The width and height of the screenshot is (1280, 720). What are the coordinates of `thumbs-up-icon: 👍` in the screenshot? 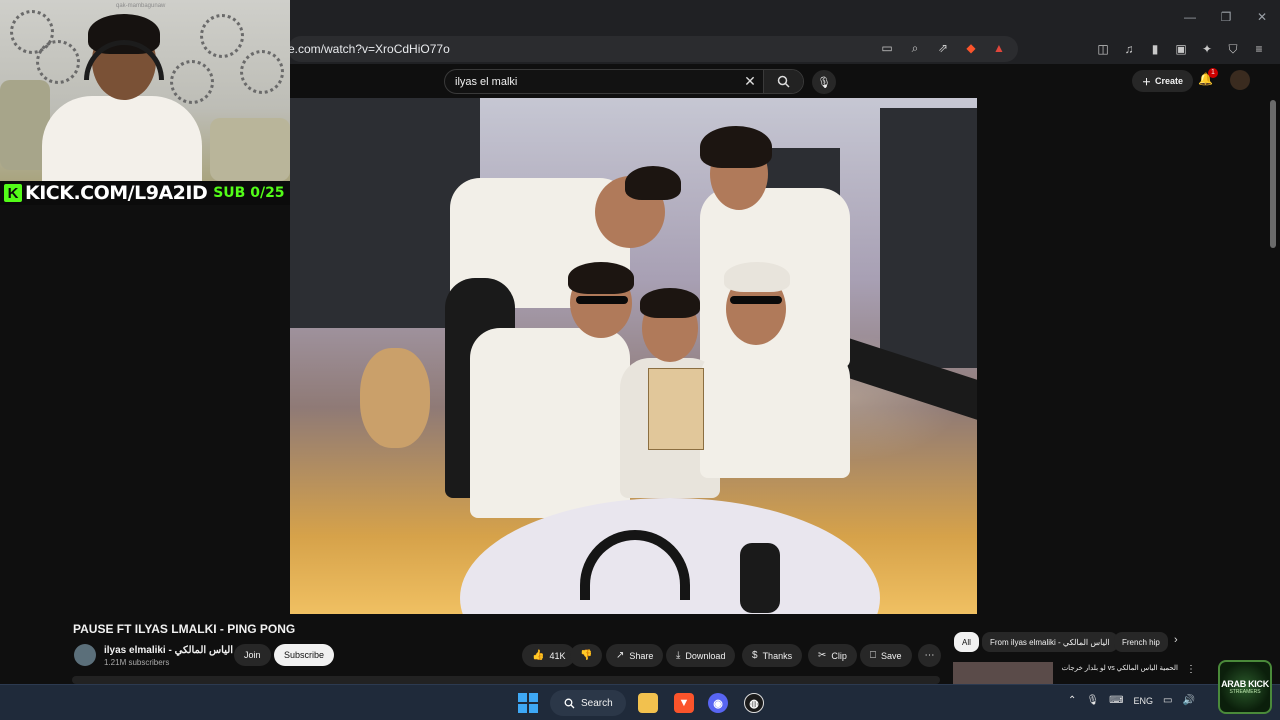 It's located at (538, 655).